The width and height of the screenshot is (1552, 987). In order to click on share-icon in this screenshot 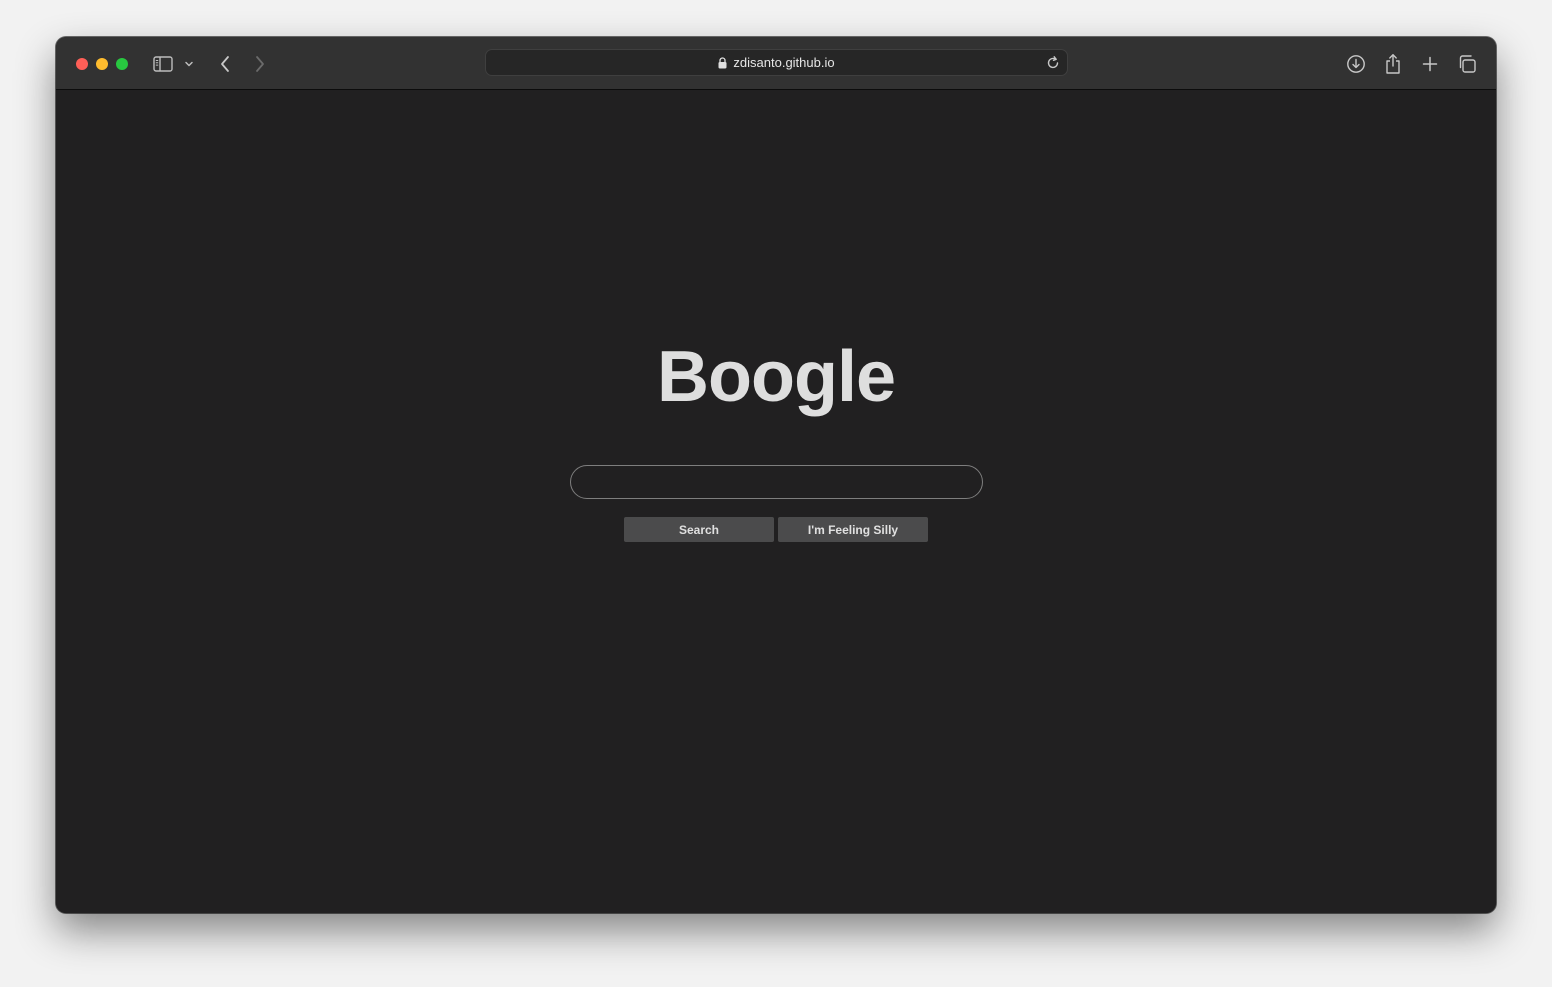, I will do `click(1393, 64)`.